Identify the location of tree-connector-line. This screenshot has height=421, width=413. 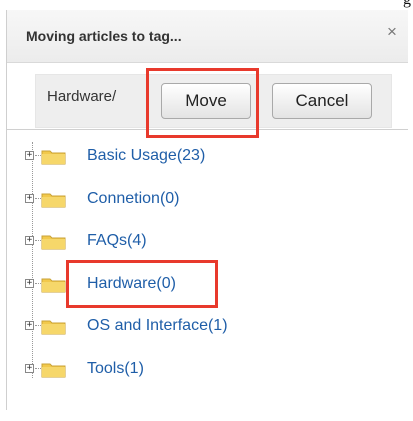
(32, 260).